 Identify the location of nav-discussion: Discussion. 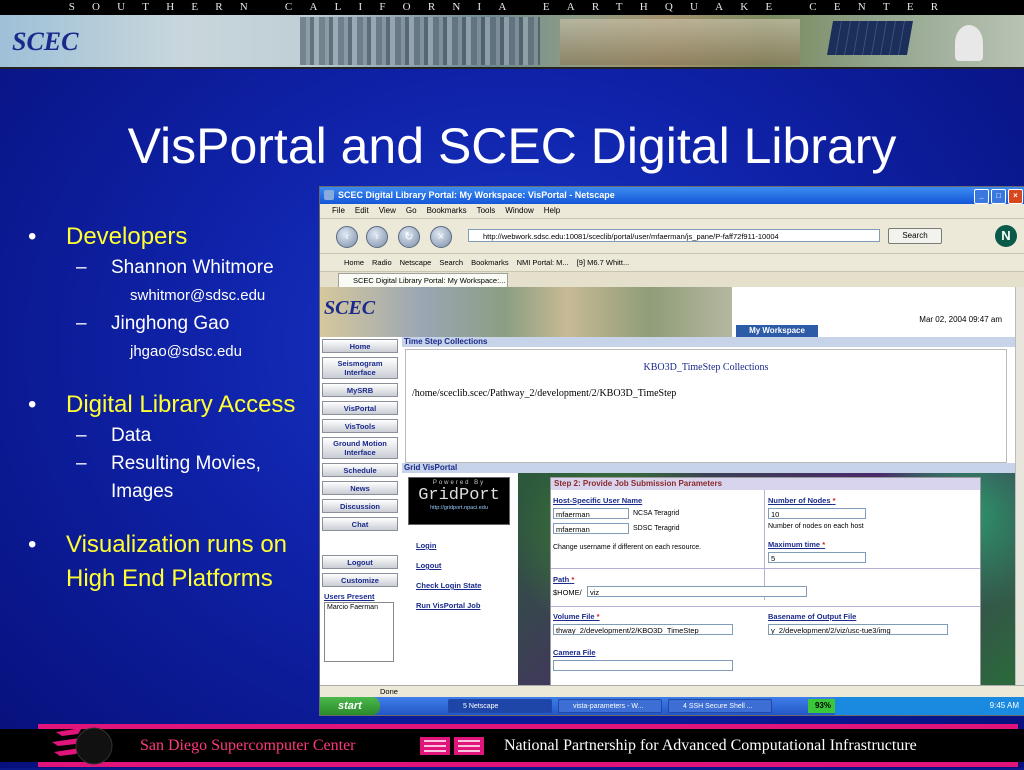
(360, 506).